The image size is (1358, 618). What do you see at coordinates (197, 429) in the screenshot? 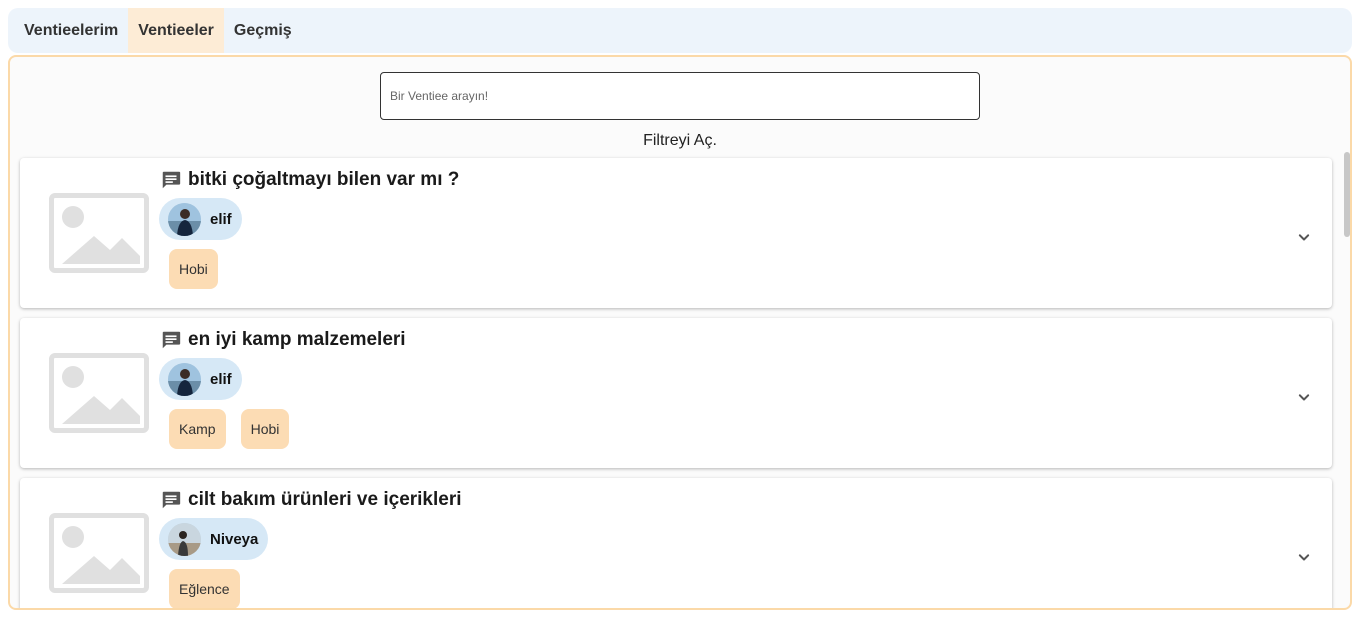
I see `tag-chip: Kamp` at bounding box center [197, 429].